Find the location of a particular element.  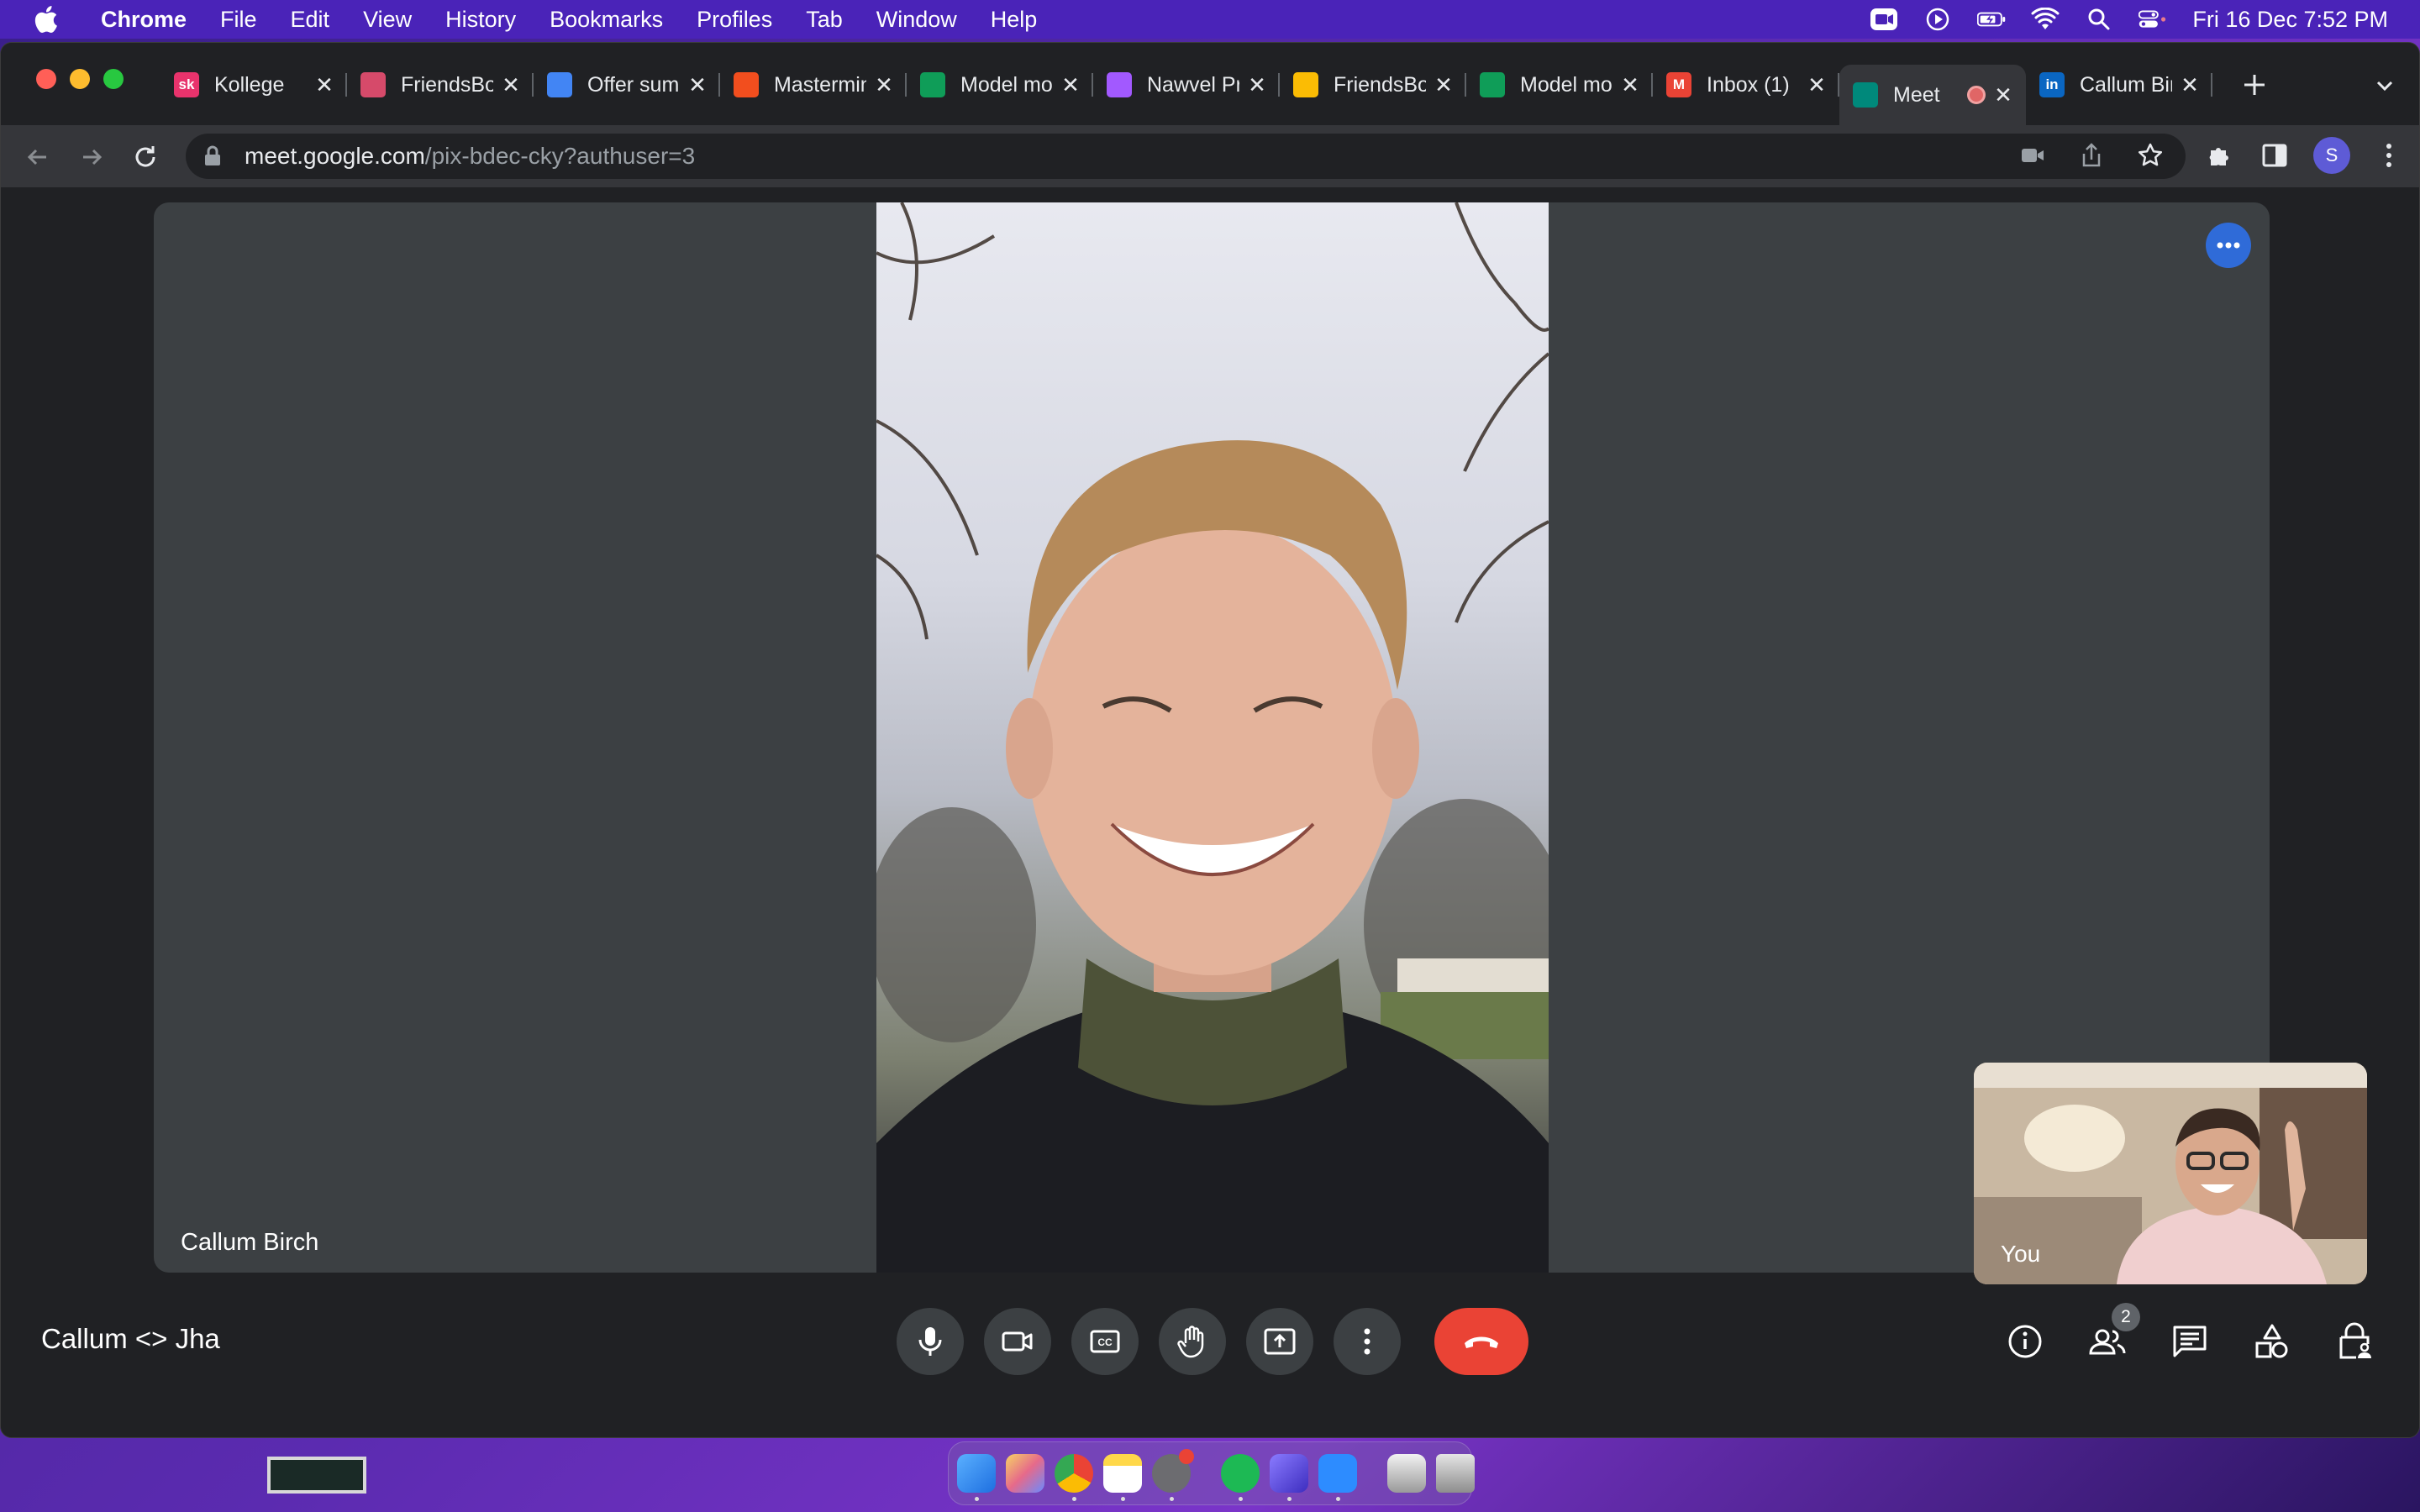

participant-name-label: Callum Birch is located at coordinates (250, 1242).